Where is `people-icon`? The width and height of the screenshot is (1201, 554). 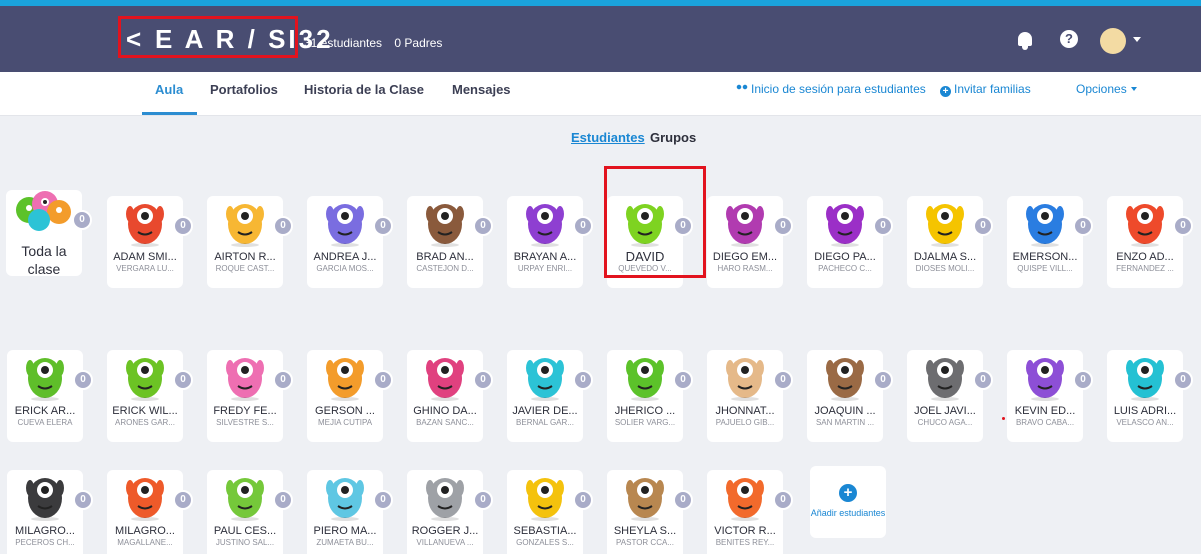
people-icon is located at coordinates (742, 89).